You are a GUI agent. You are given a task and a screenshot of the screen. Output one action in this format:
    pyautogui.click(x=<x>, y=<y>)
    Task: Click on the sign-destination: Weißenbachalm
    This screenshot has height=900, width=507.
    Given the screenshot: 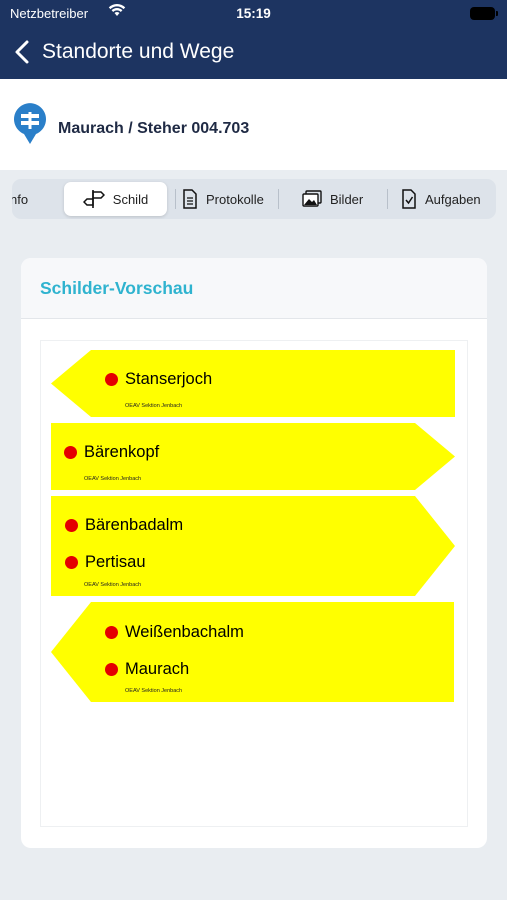 What is the action you would take?
    pyautogui.click(x=174, y=632)
    